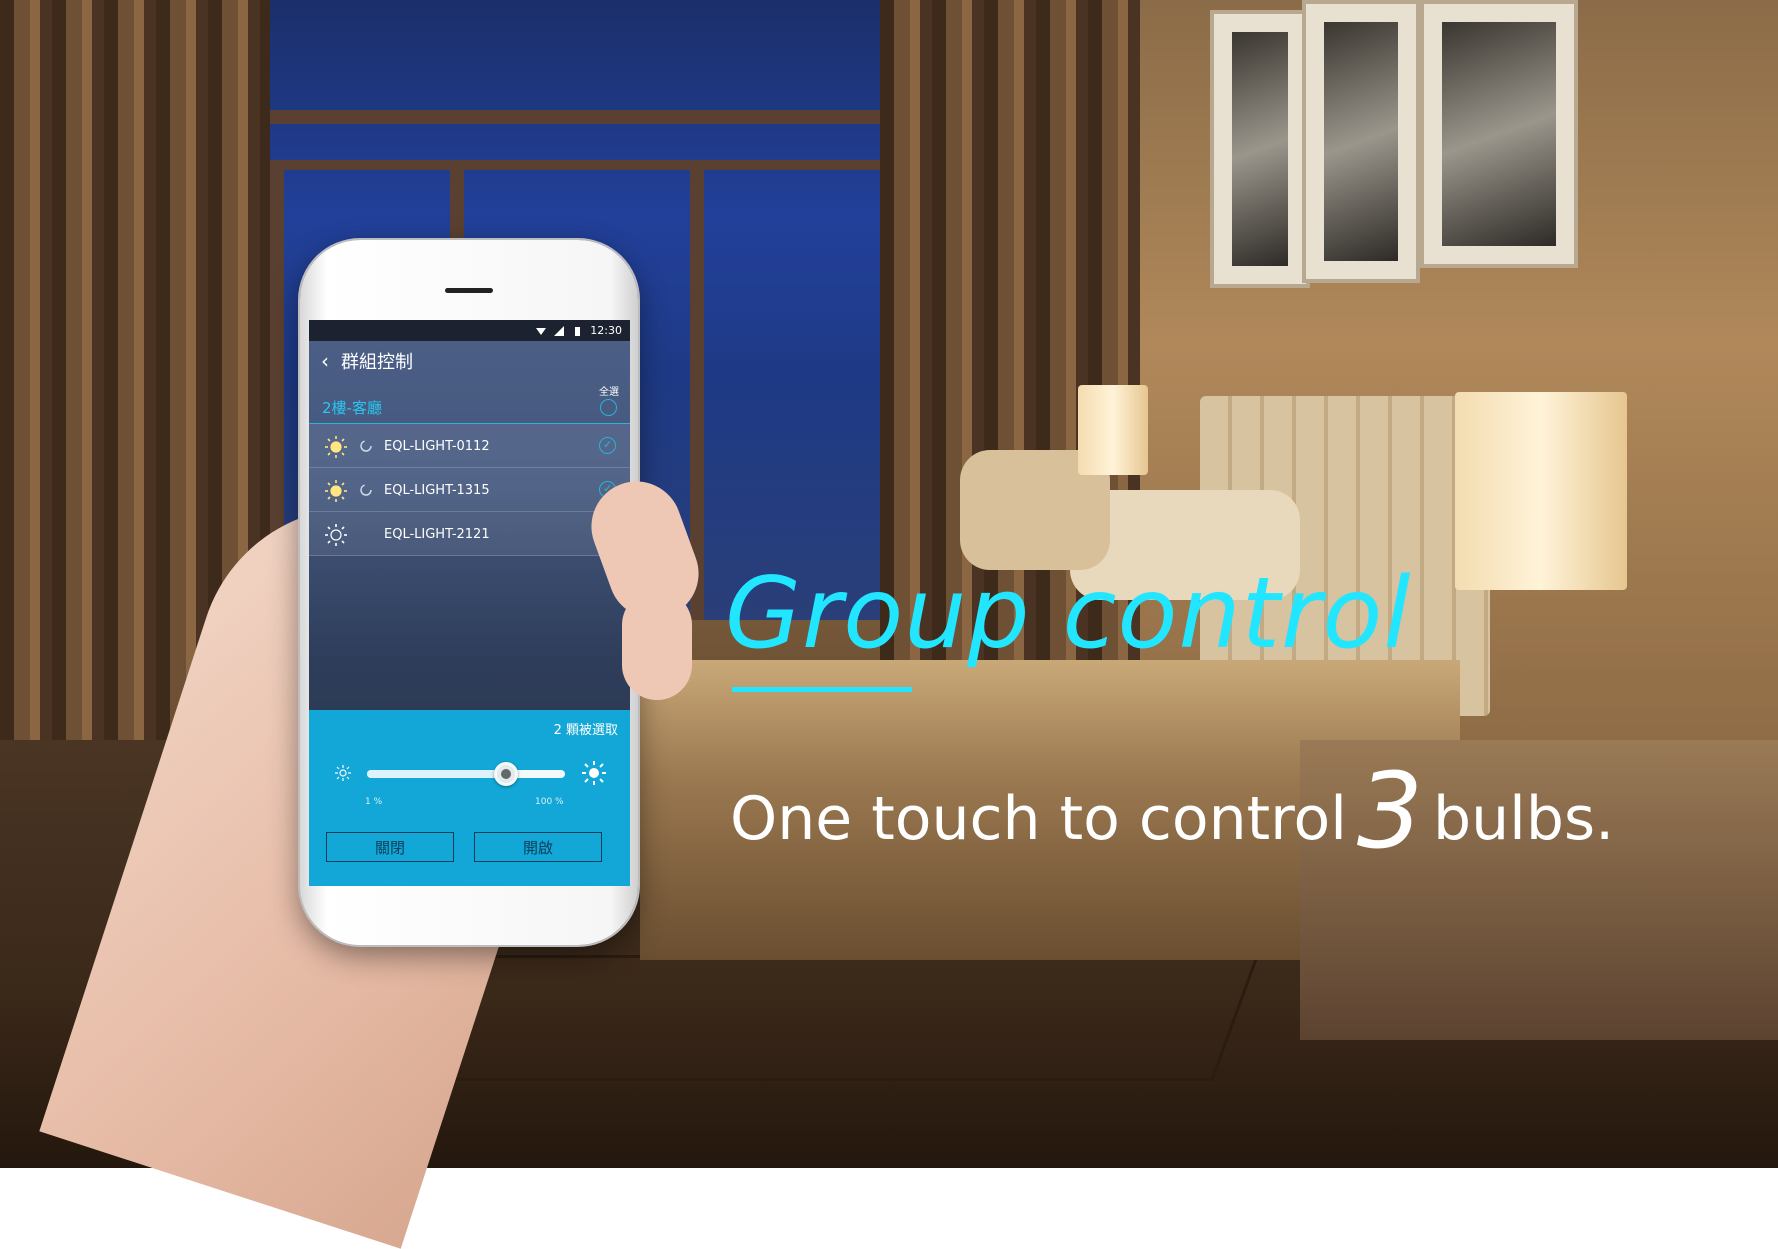 The image size is (1778, 1249). I want to click on device-row: EQL-LIGHT-0112 ✓, so click(469, 446).